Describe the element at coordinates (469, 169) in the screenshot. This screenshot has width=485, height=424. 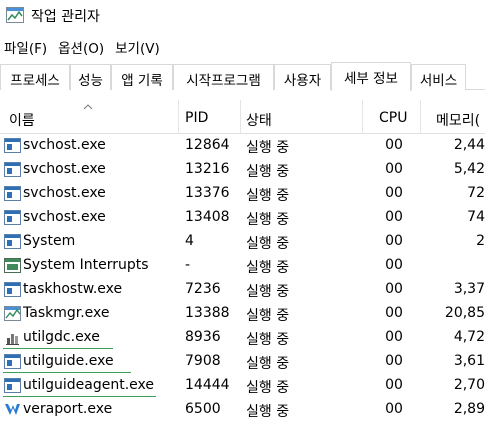
I see `process-memory: 5,42` at that location.